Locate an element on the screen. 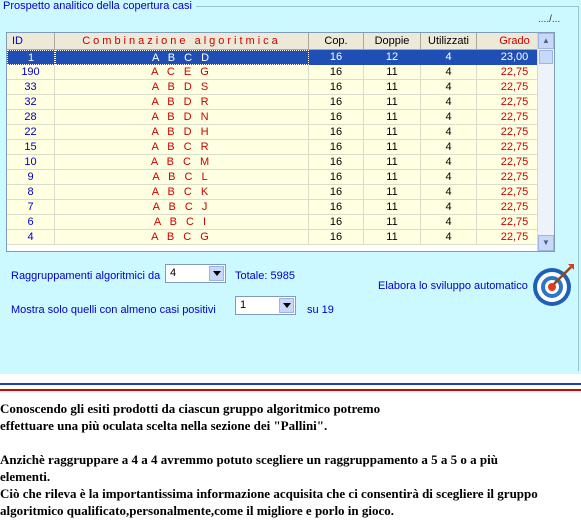 This screenshot has height=531, width=581. table-row: 9A B C L 16 11 4 22,75 is located at coordinates (280, 177).